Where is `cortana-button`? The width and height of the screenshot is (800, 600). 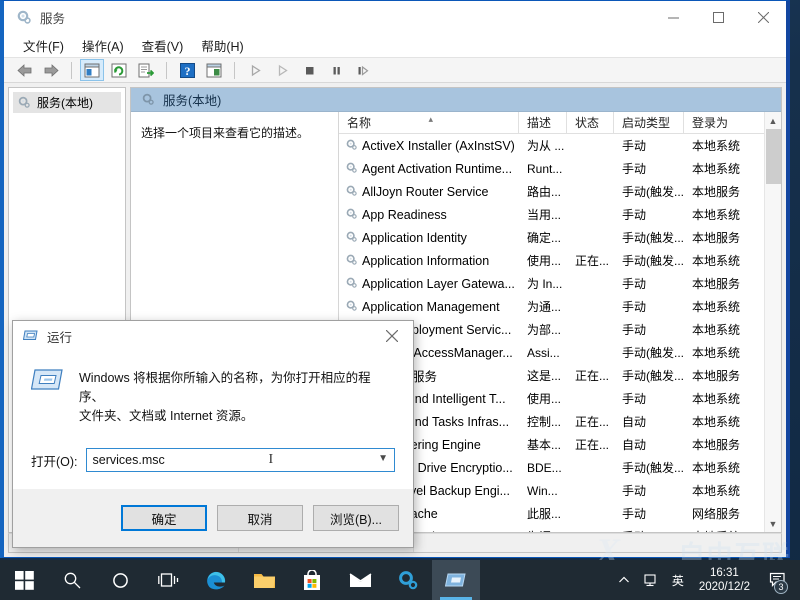 cortana-button is located at coordinates (120, 580).